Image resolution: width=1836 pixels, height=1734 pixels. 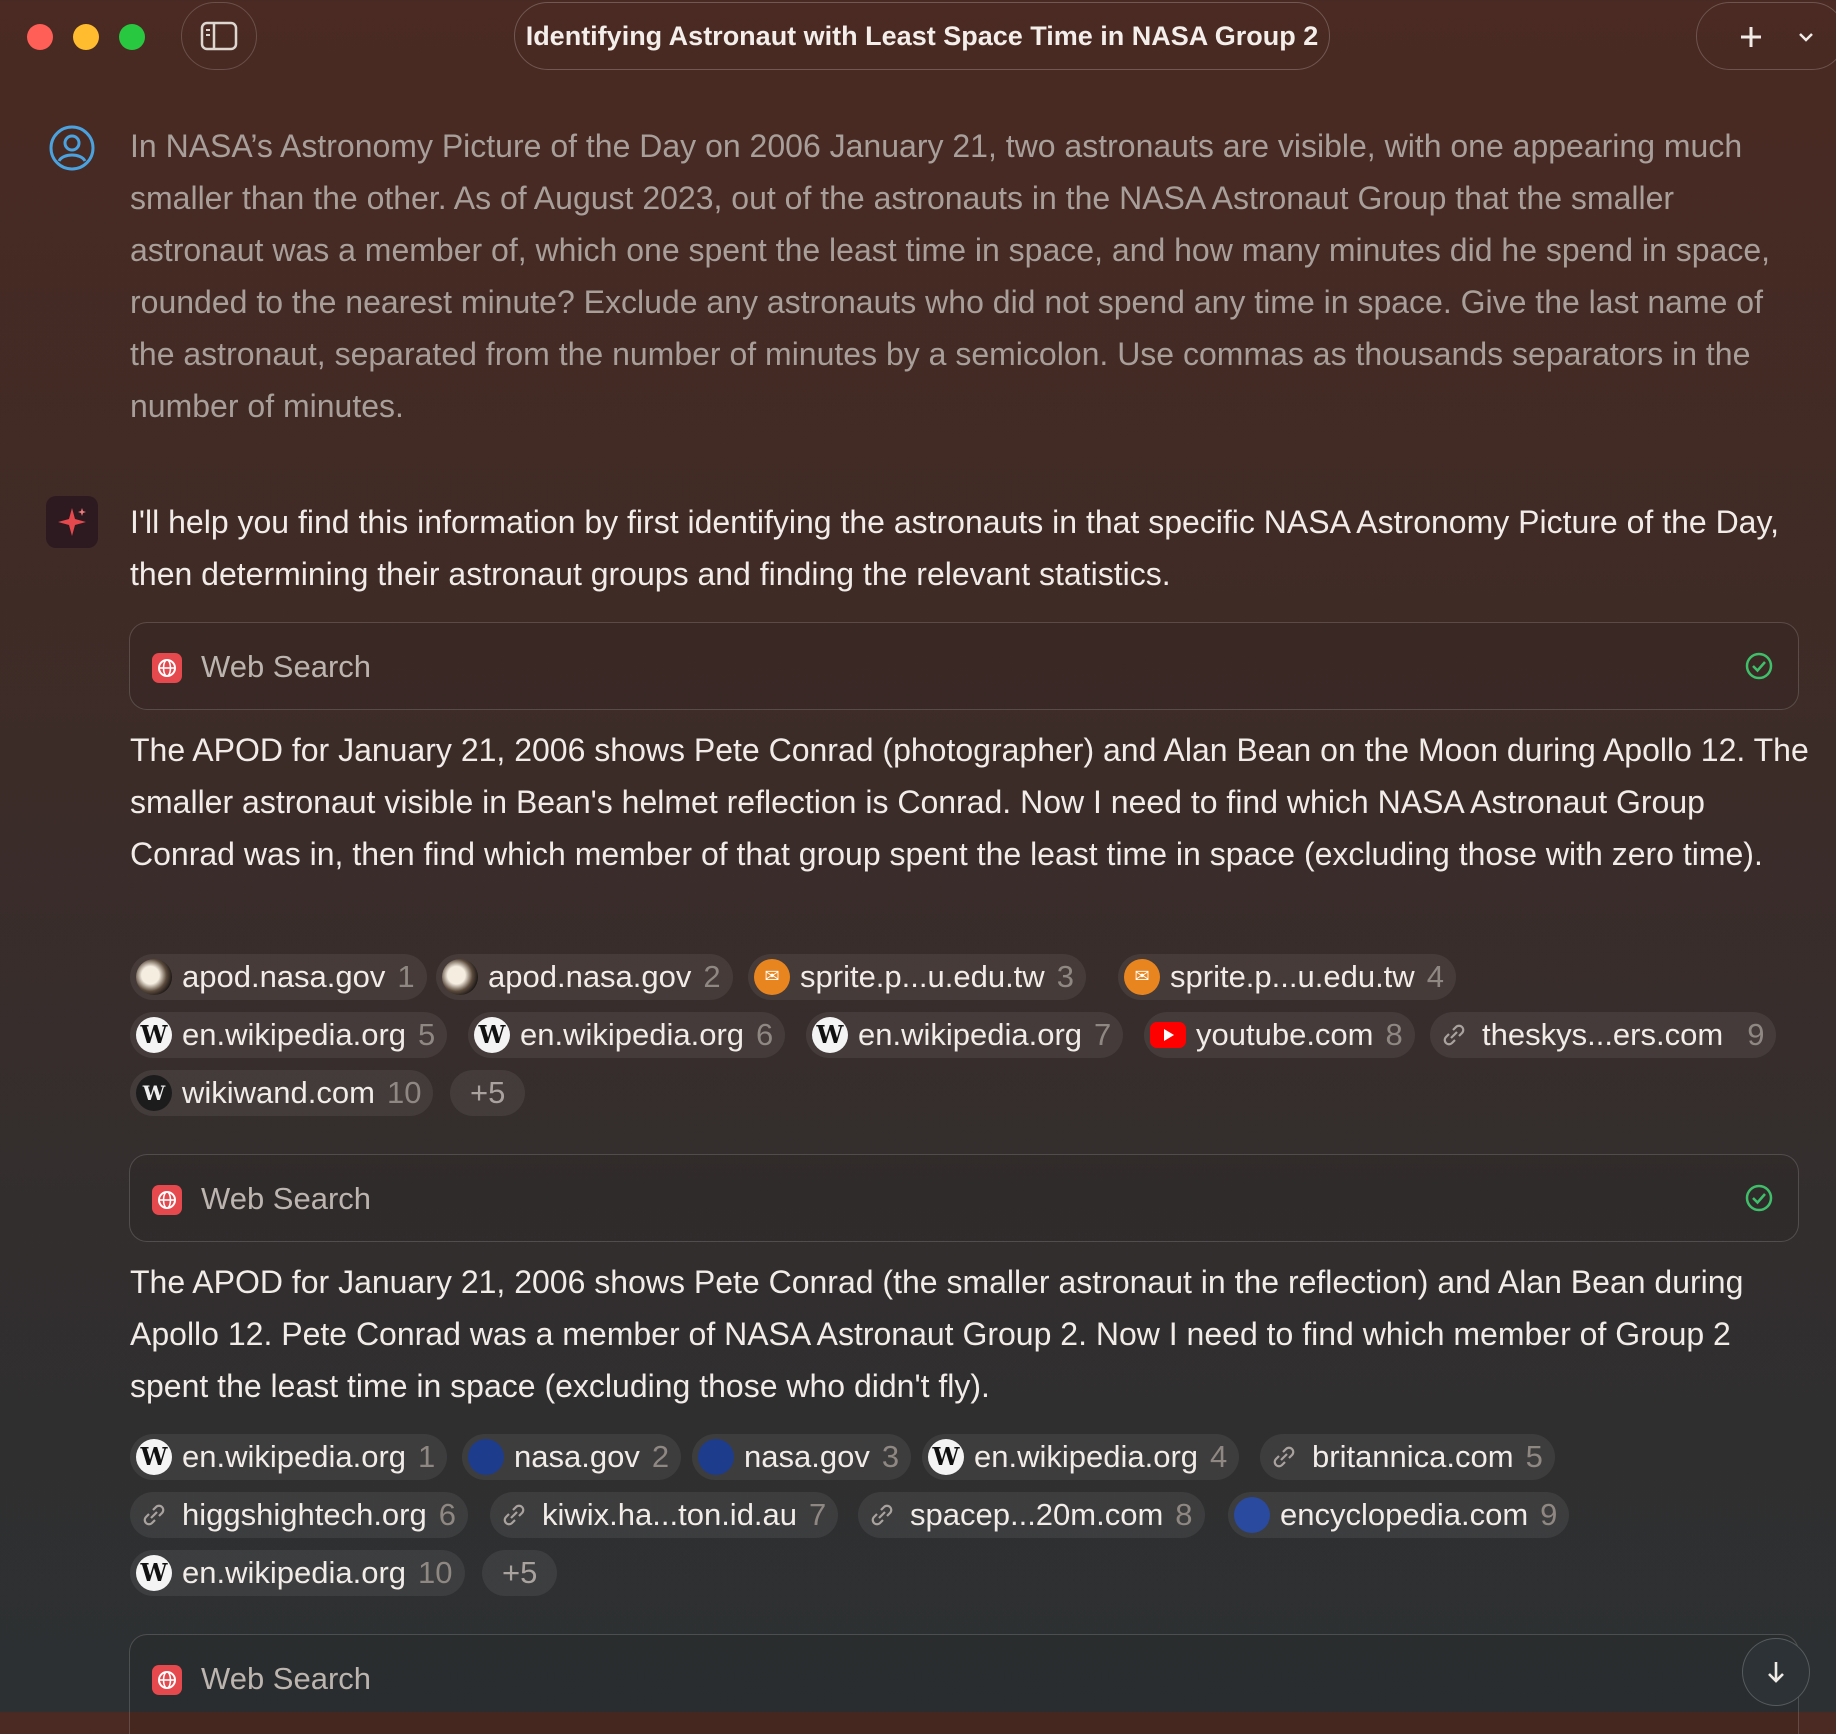 I want to click on close-window-button, so click(x=40, y=37).